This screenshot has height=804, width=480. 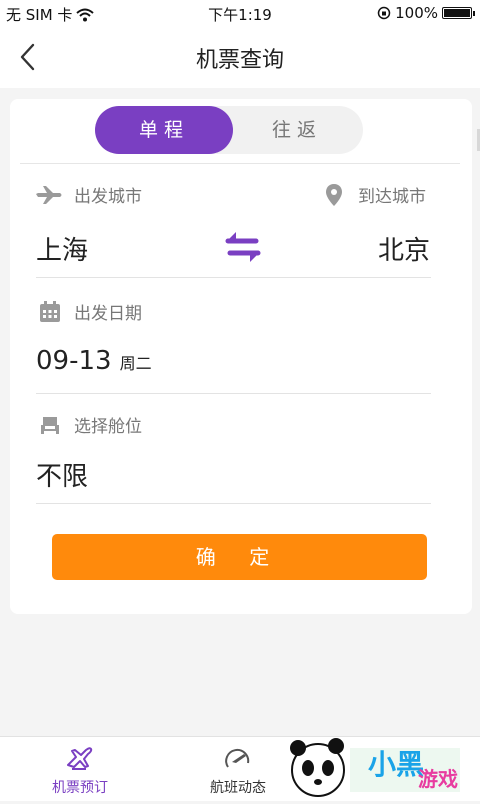 What do you see at coordinates (384, 13) in the screenshot?
I see `rotation-lock-icon` at bounding box center [384, 13].